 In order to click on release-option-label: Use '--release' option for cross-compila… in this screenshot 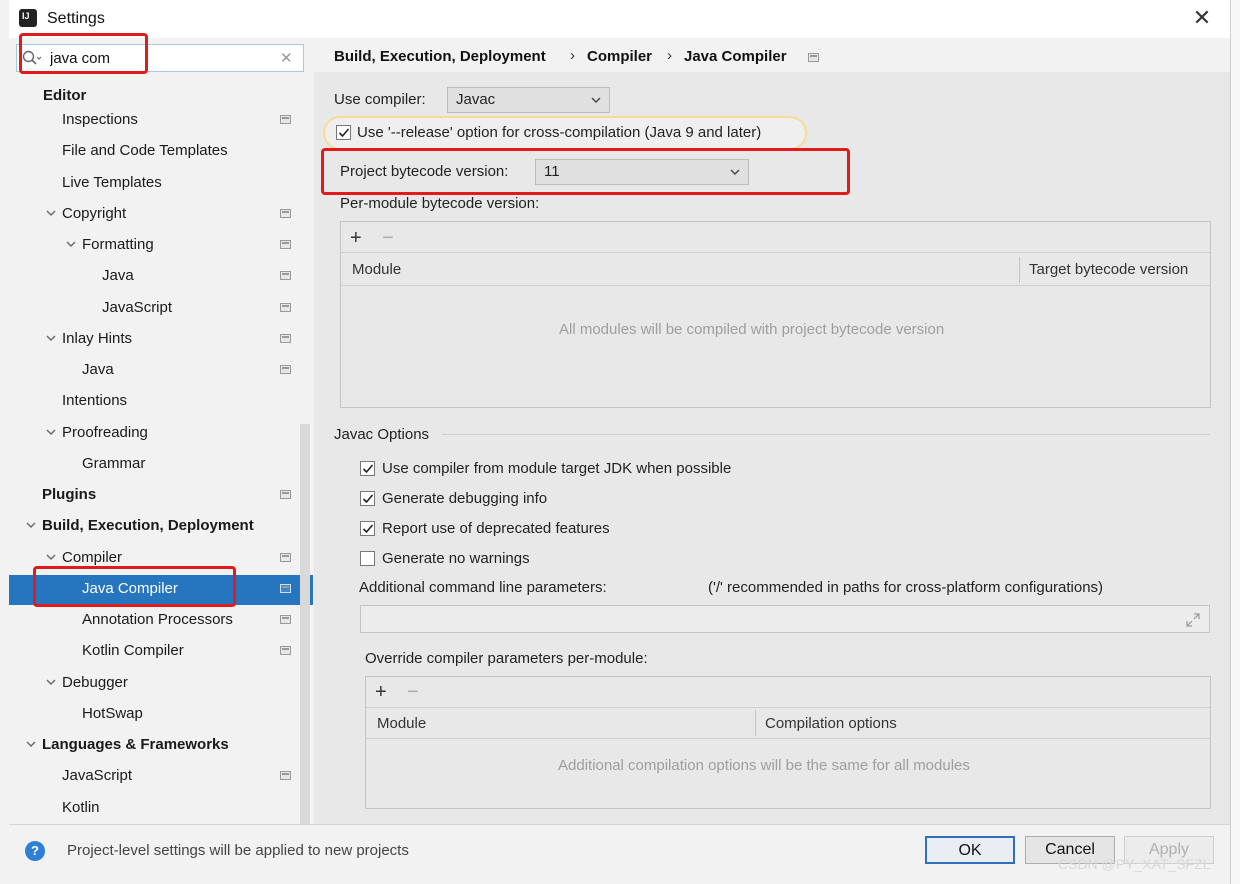, I will do `click(559, 132)`.